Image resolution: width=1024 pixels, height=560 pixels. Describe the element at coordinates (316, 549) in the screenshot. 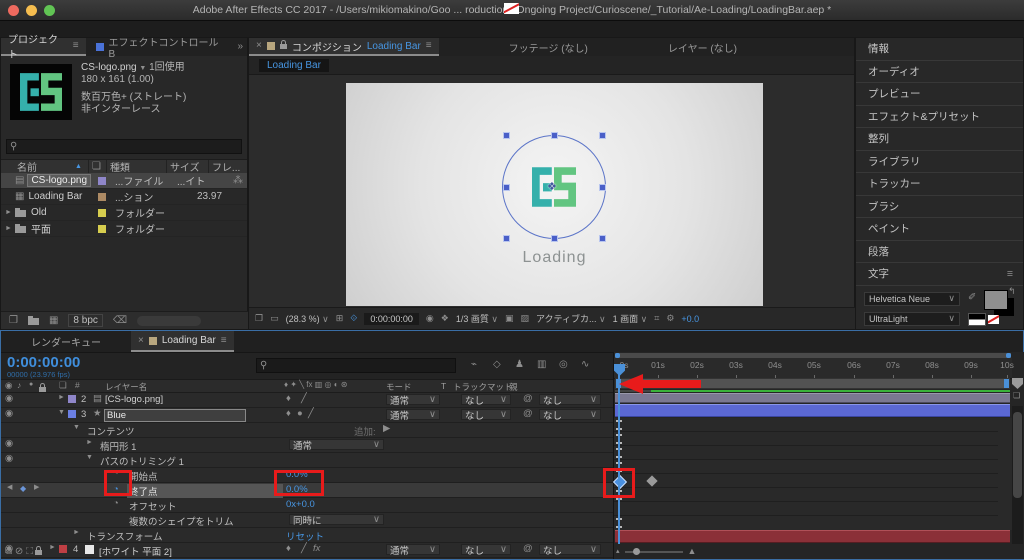

I see `fx-badge: fx` at that location.